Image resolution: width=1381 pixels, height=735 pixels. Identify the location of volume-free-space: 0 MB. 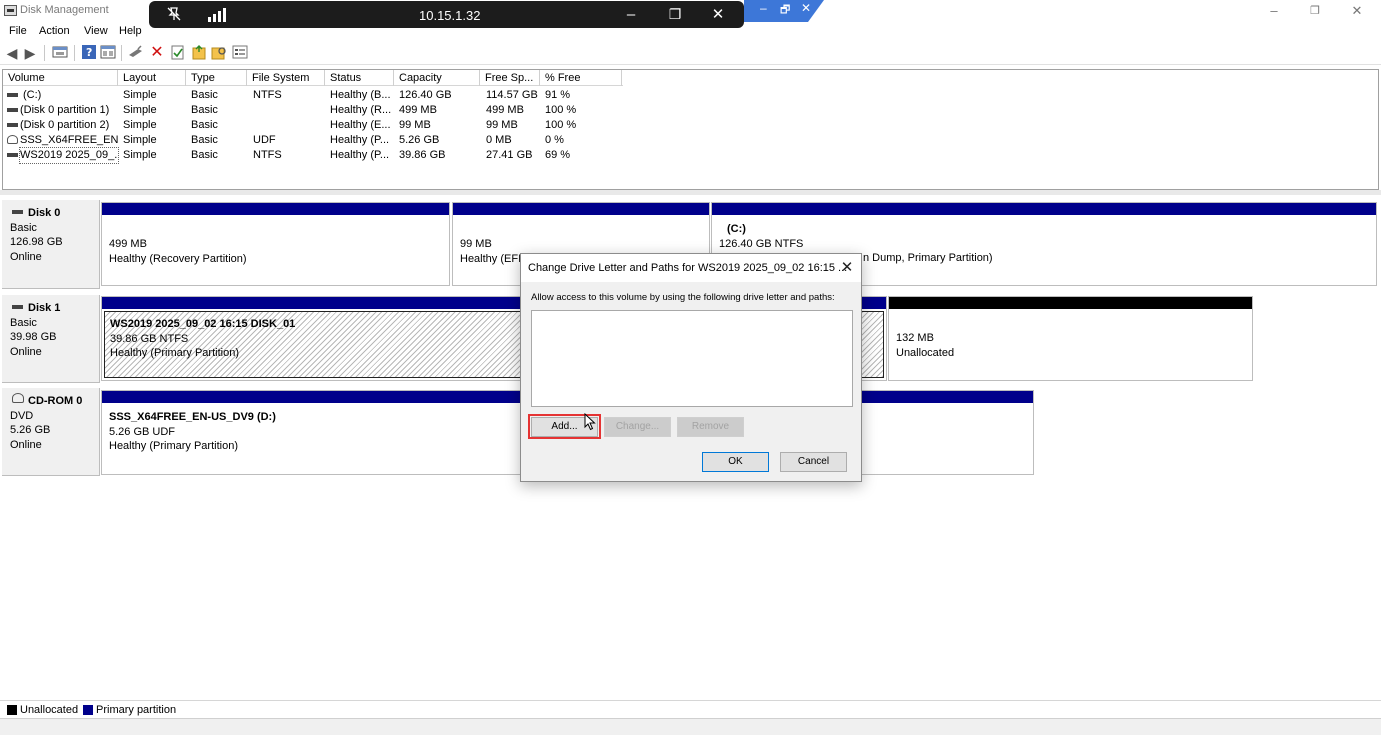
(499, 140).